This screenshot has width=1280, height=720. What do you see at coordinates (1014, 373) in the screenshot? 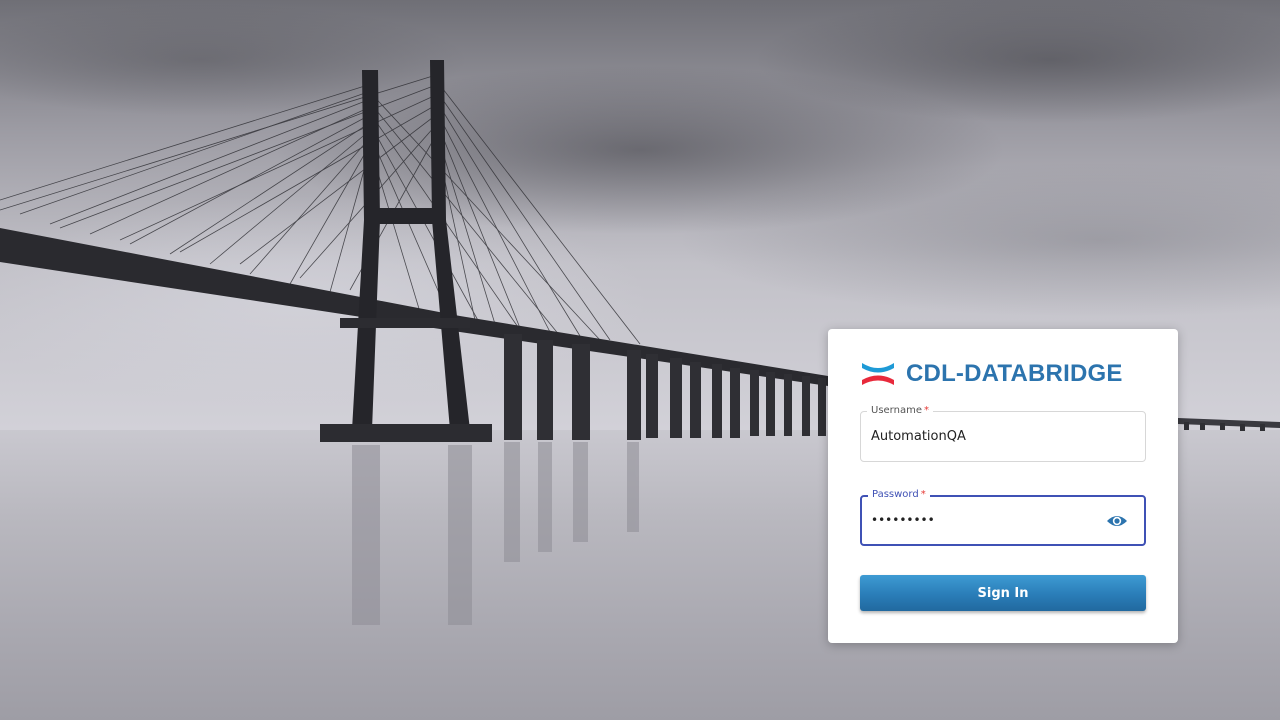
I see `brand-name: CDL-DATABRIDGE` at bounding box center [1014, 373].